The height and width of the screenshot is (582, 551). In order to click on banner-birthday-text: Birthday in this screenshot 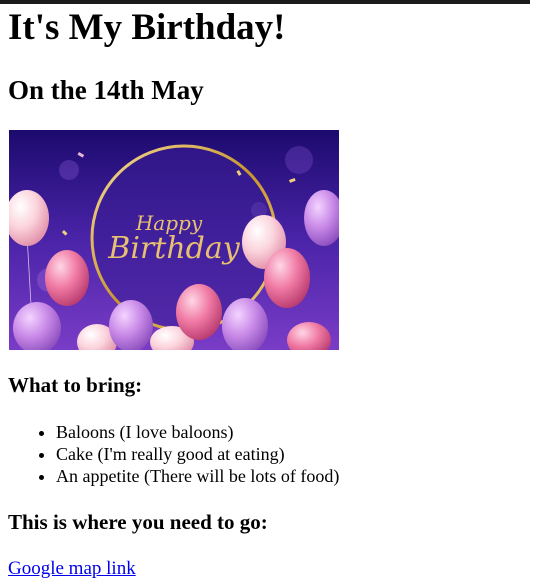, I will do `click(173, 248)`.